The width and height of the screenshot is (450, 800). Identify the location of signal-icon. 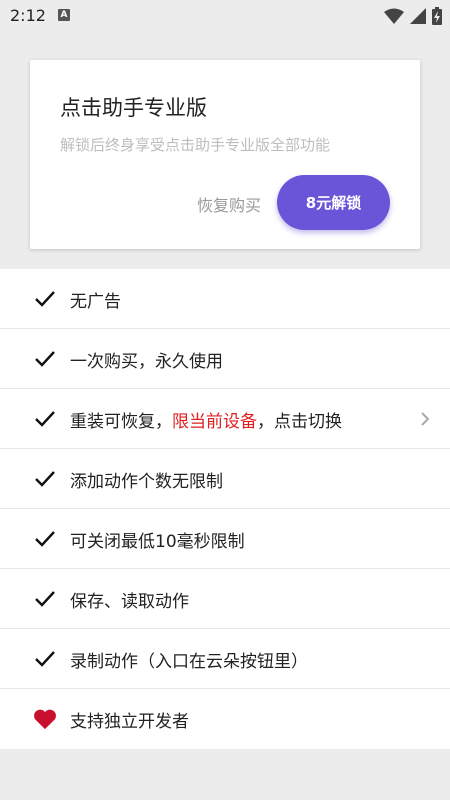
(418, 16).